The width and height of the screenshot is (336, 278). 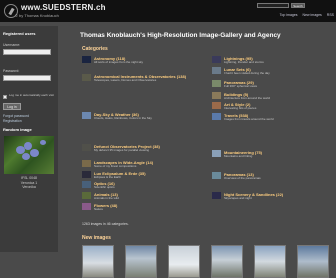 What do you see at coordinates (29, 183) in the screenshot?
I see `random-image-caption: IFSL 0048 Veronica 1 Veronika` at bounding box center [29, 183].